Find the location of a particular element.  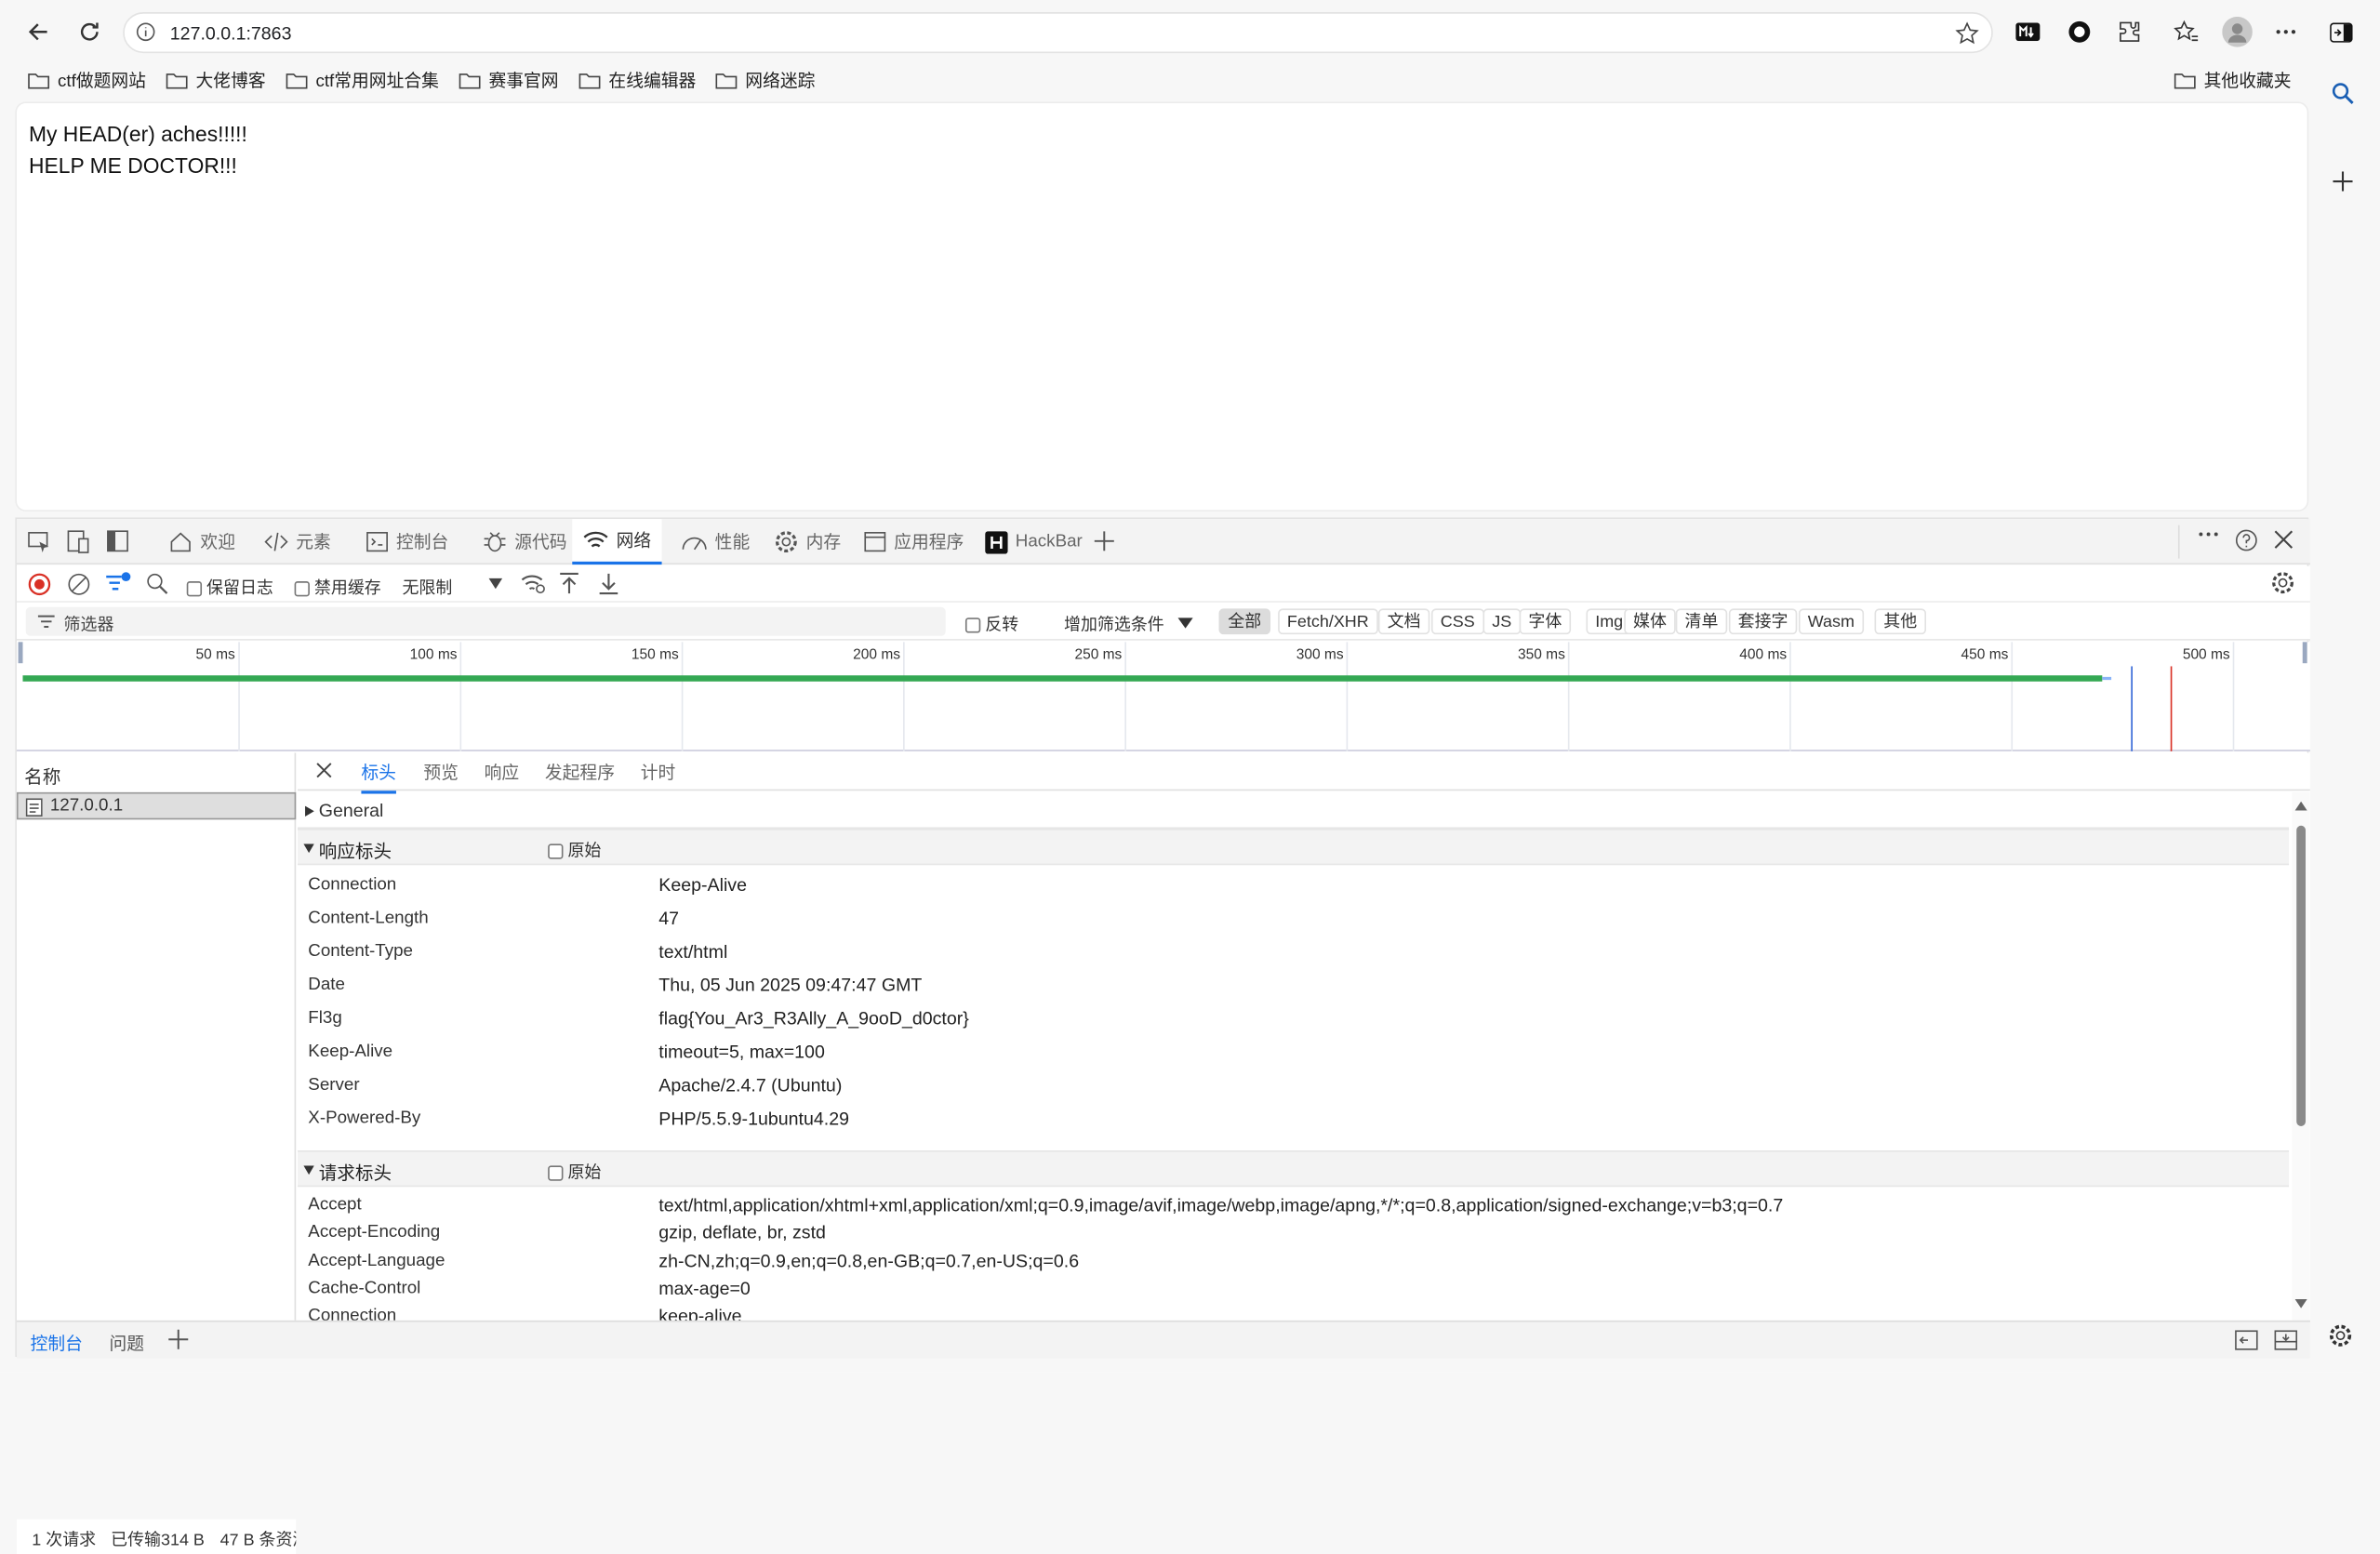

reload-icon is located at coordinates (89, 31).